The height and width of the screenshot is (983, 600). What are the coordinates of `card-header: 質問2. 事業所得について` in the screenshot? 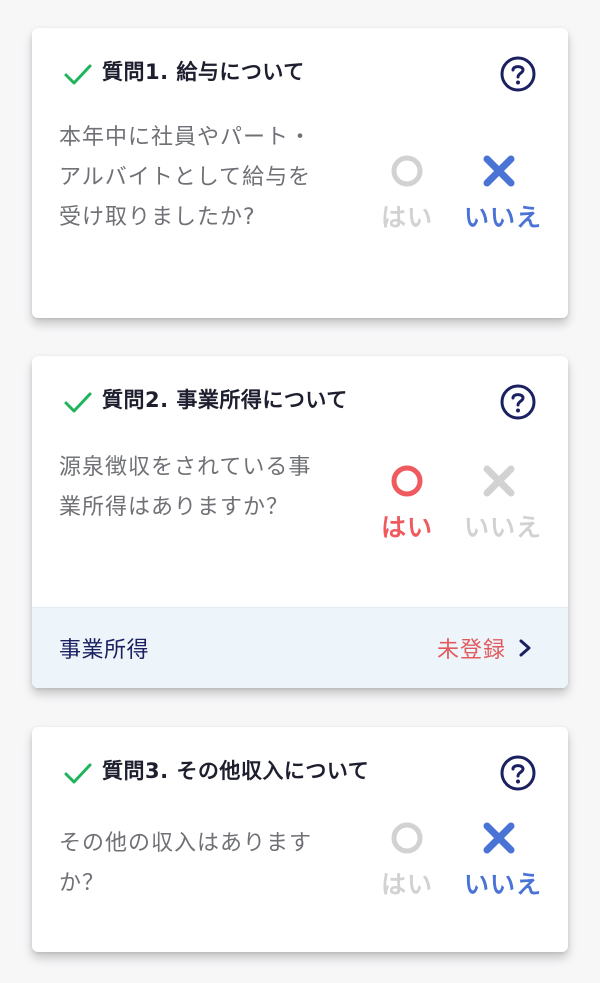 It's located at (300, 401).